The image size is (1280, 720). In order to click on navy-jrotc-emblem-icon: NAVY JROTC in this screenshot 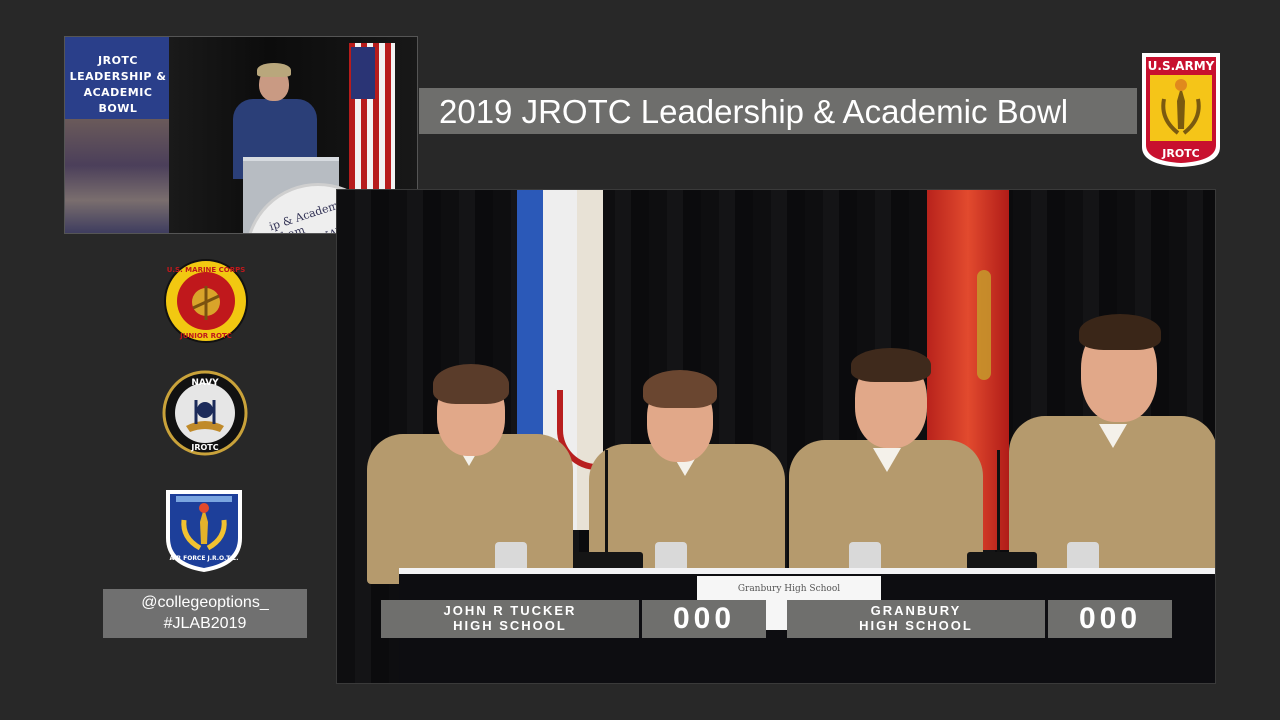, I will do `click(205, 413)`.